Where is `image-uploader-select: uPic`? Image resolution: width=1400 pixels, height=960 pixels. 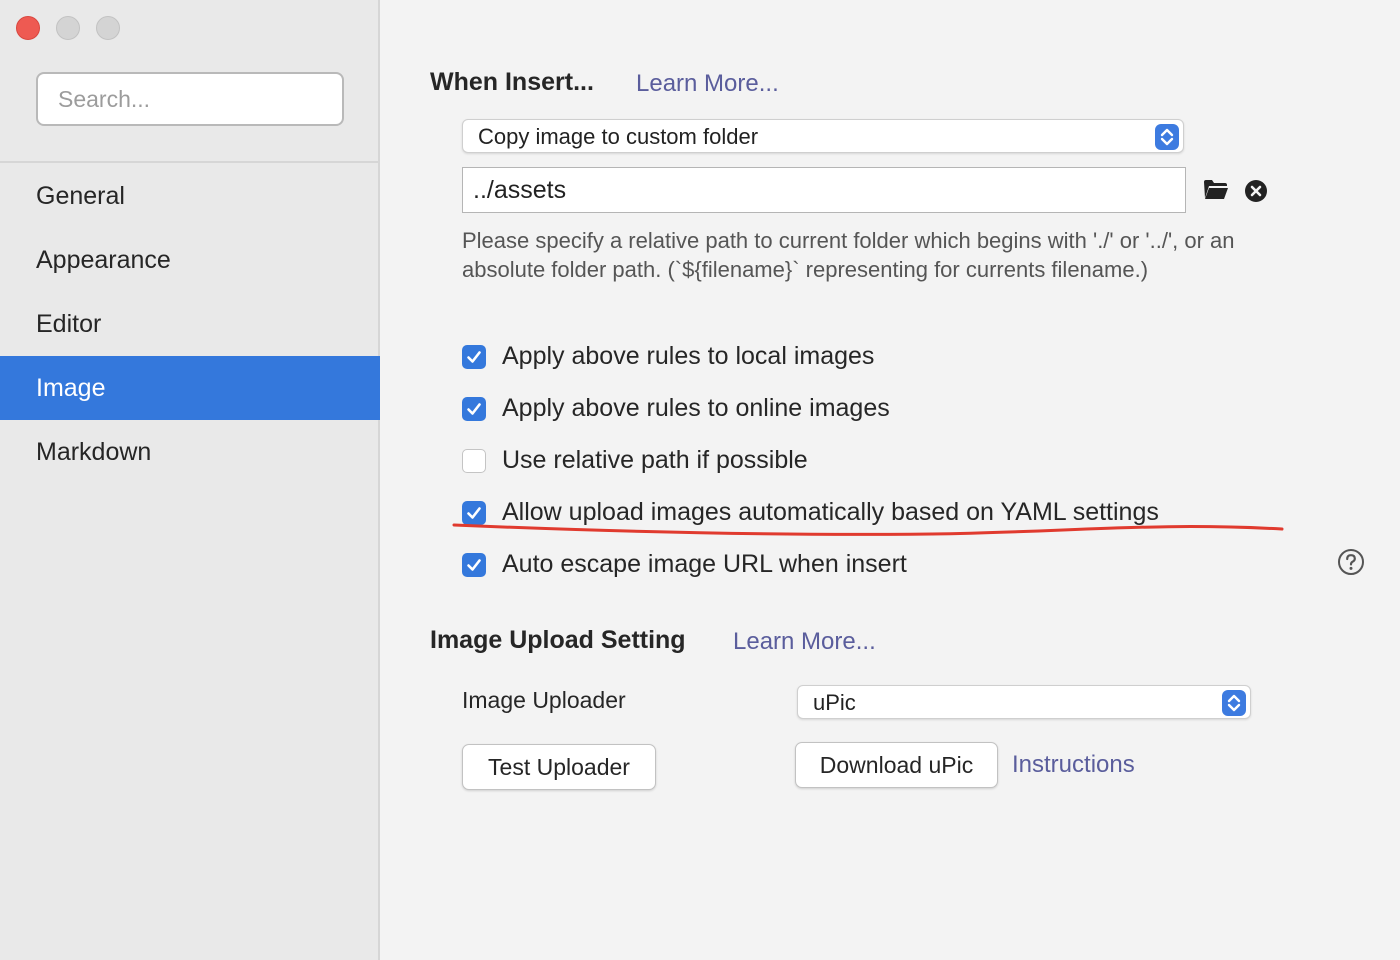 image-uploader-select: uPic is located at coordinates (1024, 702).